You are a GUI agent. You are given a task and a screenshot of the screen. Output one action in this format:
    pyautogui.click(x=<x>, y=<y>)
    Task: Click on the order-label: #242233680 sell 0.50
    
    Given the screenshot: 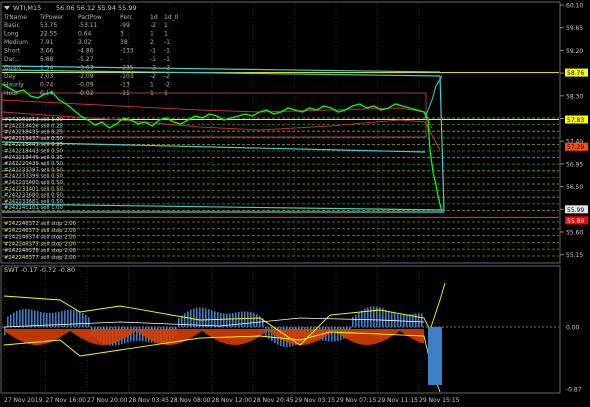 What is the action you would take?
    pyautogui.click(x=34, y=196)
    